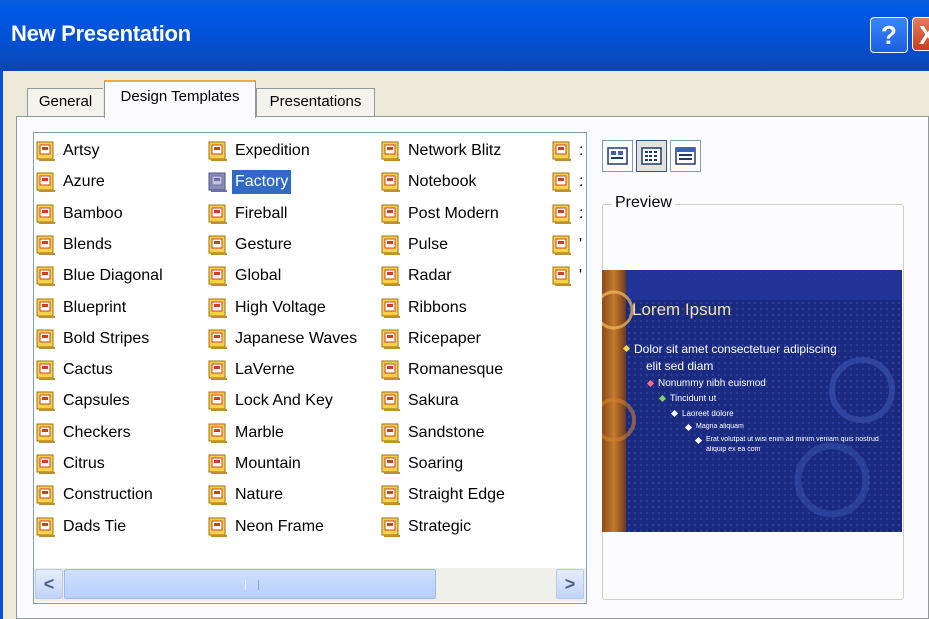  Describe the element at coordinates (464, 35) in the screenshot. I see `title-bar: New Presentation ? X` at that location.